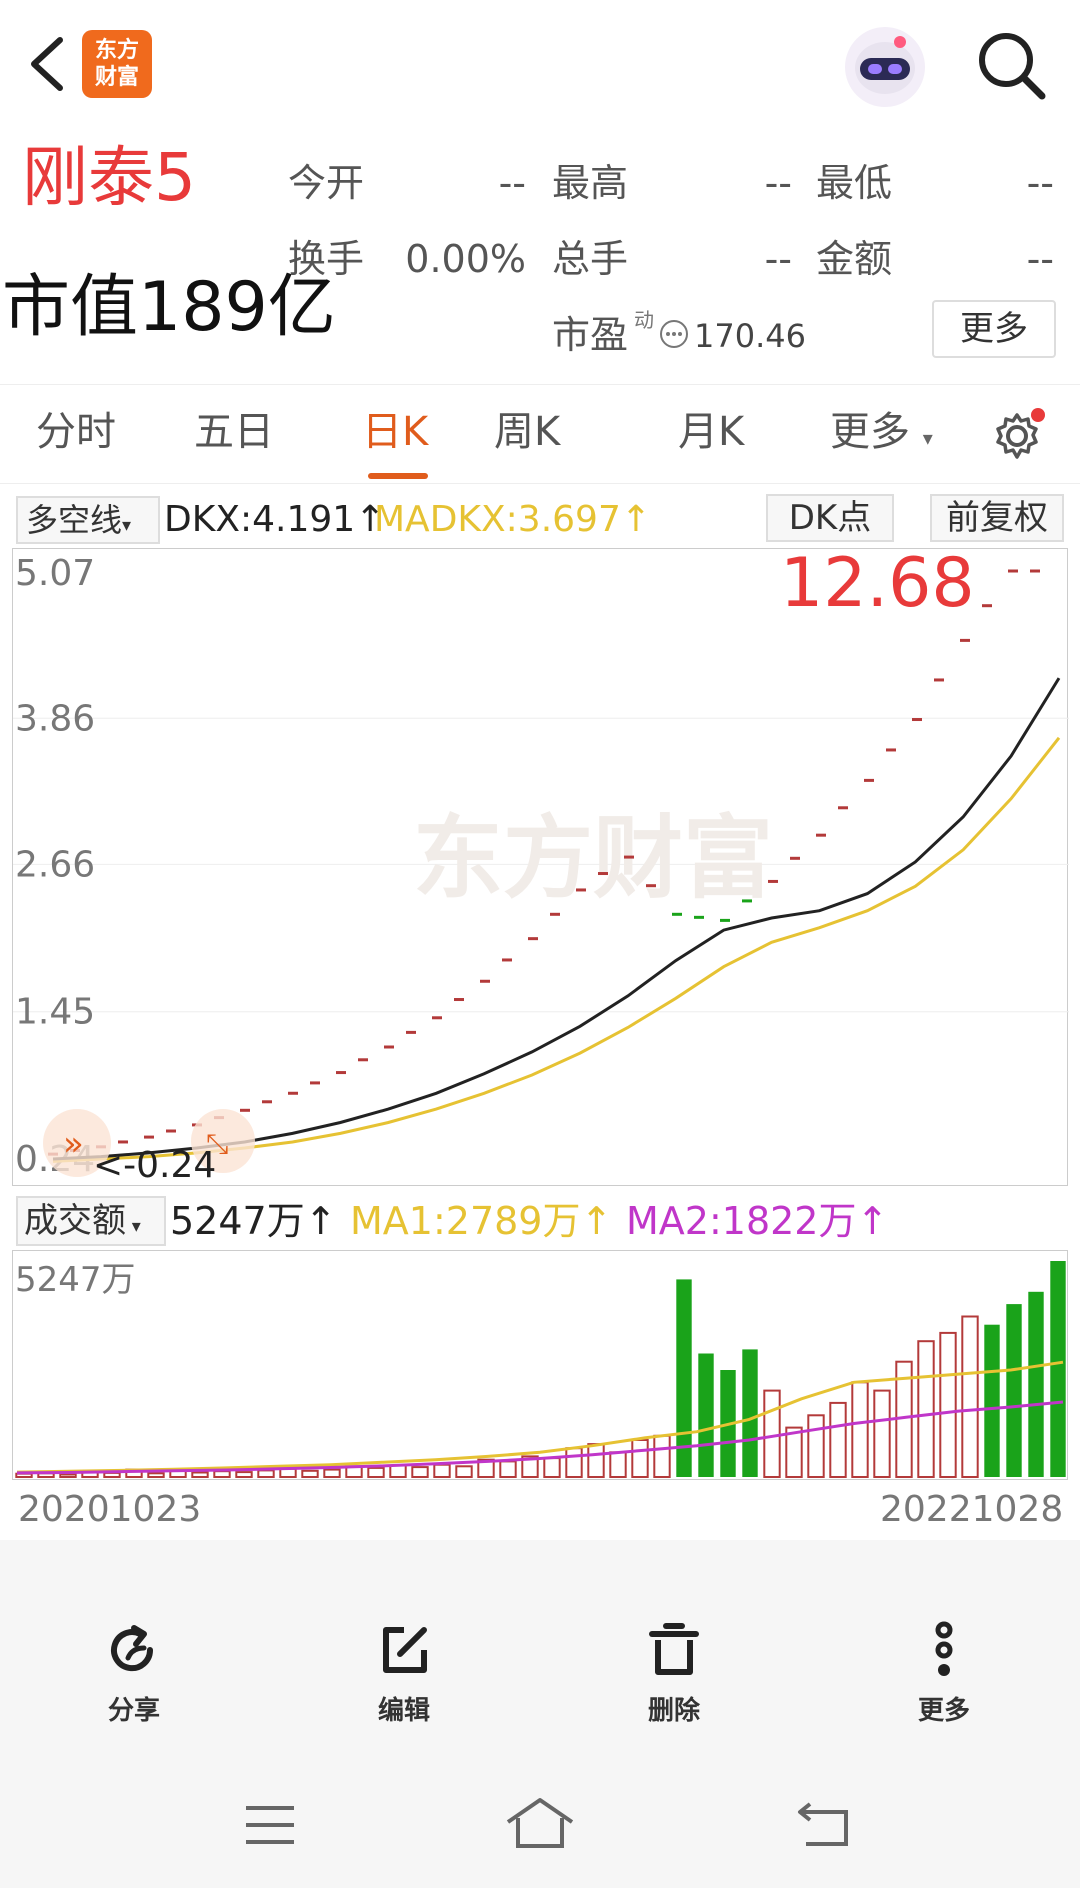 The height and width of the screenshot is (1888, 1080). Describe the element at coordinates (395, 432) in the screenshot. I see `tab-daily-k: 日K` at that location.